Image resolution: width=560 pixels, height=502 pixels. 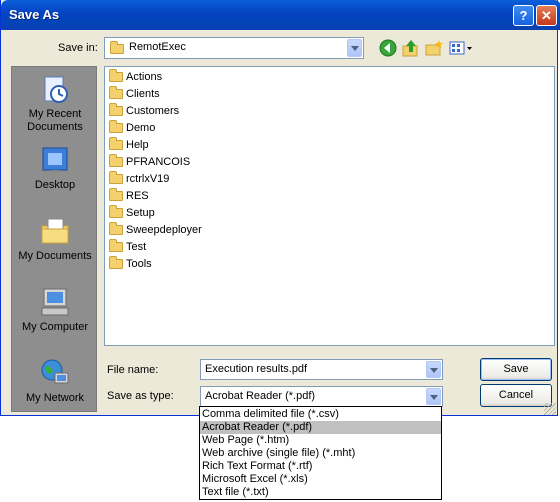 I want to click on place-my-computer: My Computer, so click(x=55, y=310).